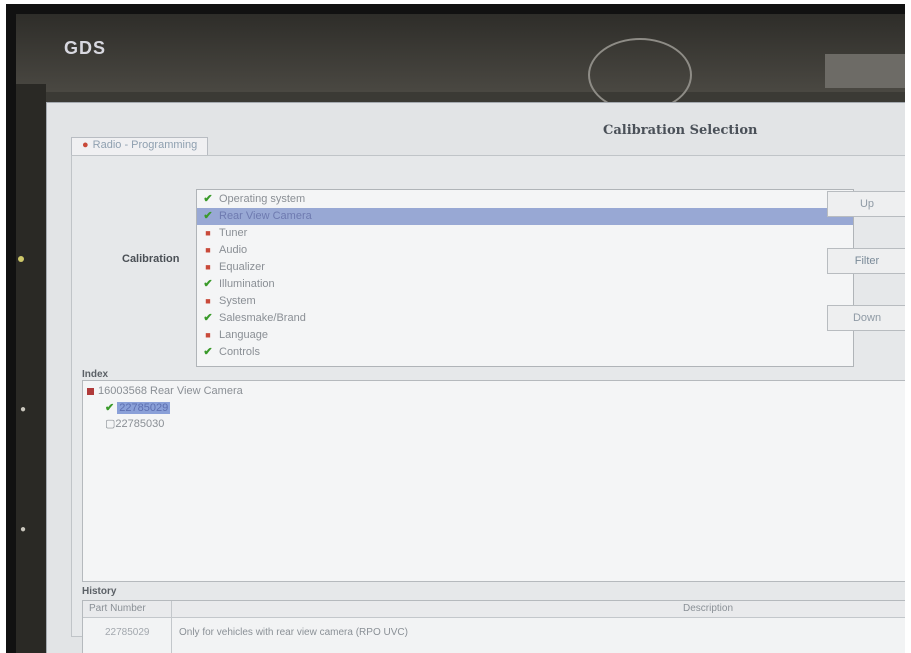 This screenshot has width=911, height=653. What do you see at coordinates (525, 233) in the screenshot?
I see `calibration-item: ■ Tuner` at bounding box center [525, 233].